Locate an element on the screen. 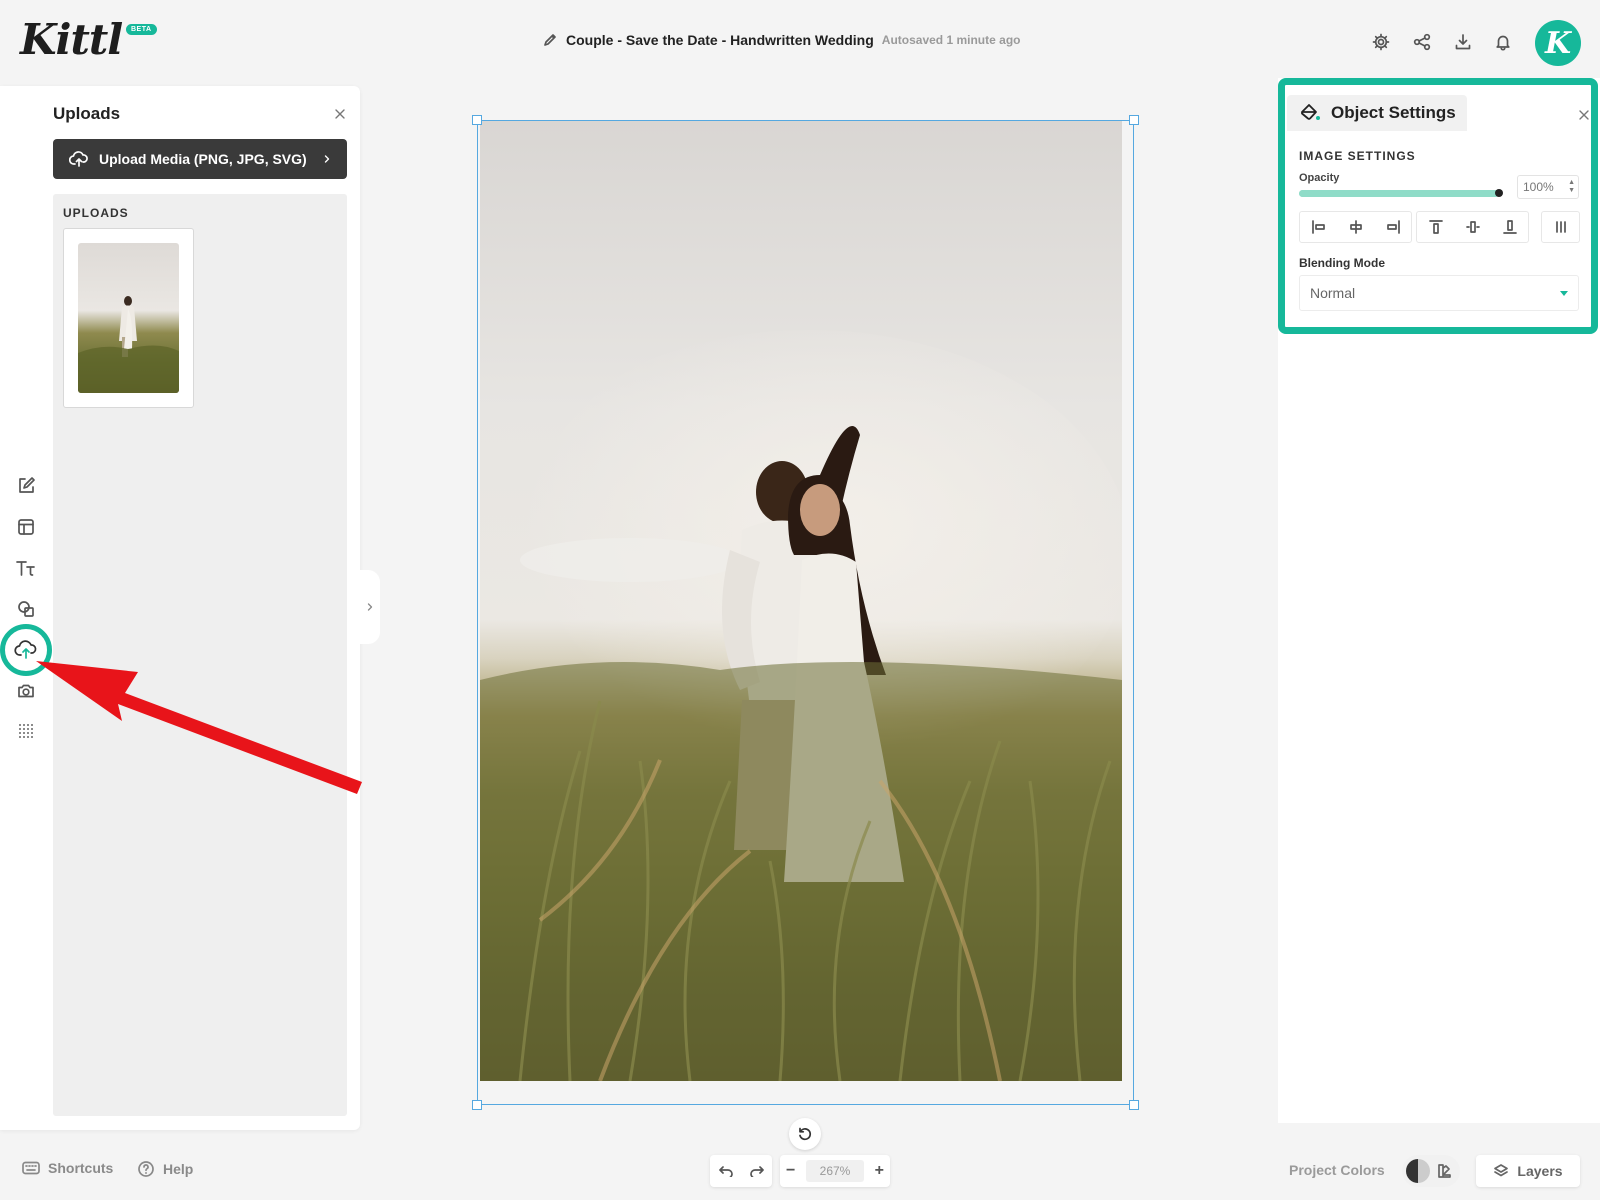 The height and width of the screenshot is (1200, 1600). object-settings-tab: Object Settings is located at coordinates (1377, 113).